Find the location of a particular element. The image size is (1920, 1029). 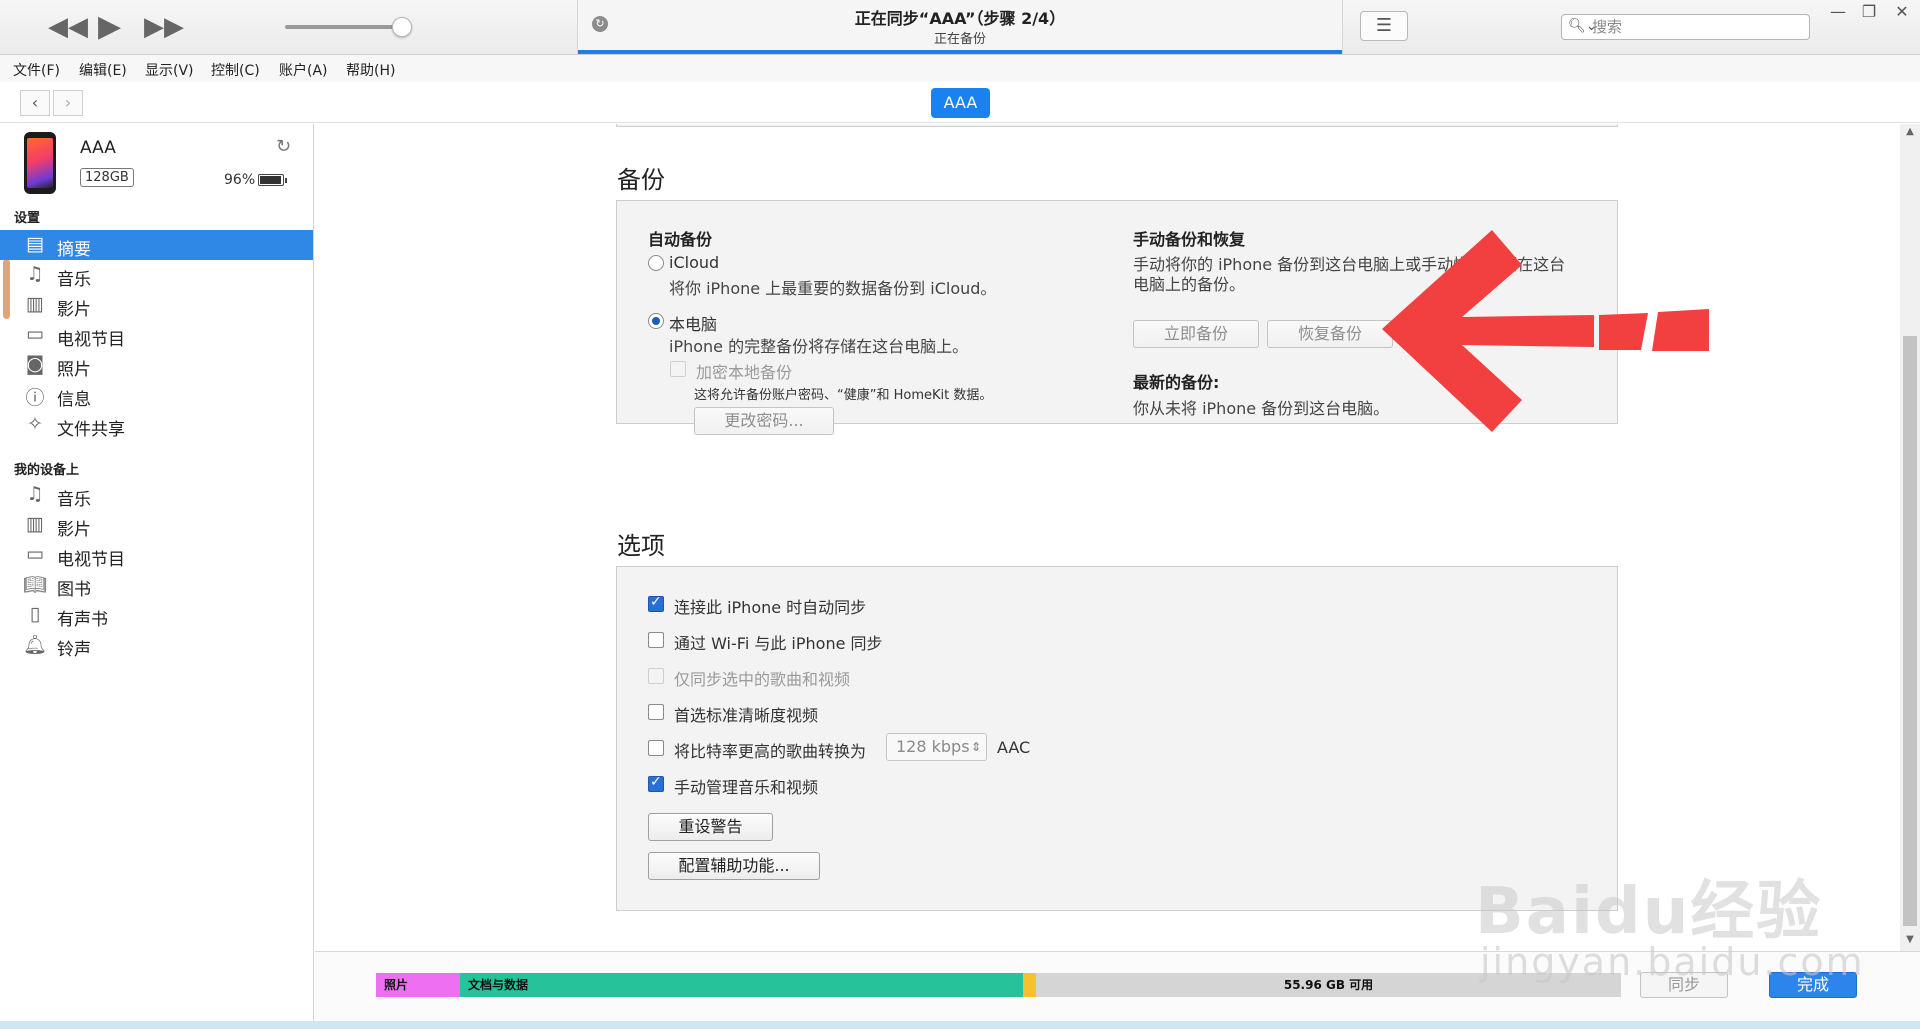

fast-forward-icon: ▶▶ is located at coordinates (164, 27).